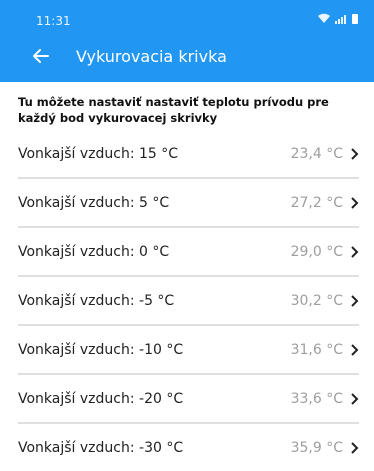 The width and height of the screenshot is (374, 471). Describe the element at coordinates (53, 21) in the screenshot. I see `status-time: 11:31` at that location.